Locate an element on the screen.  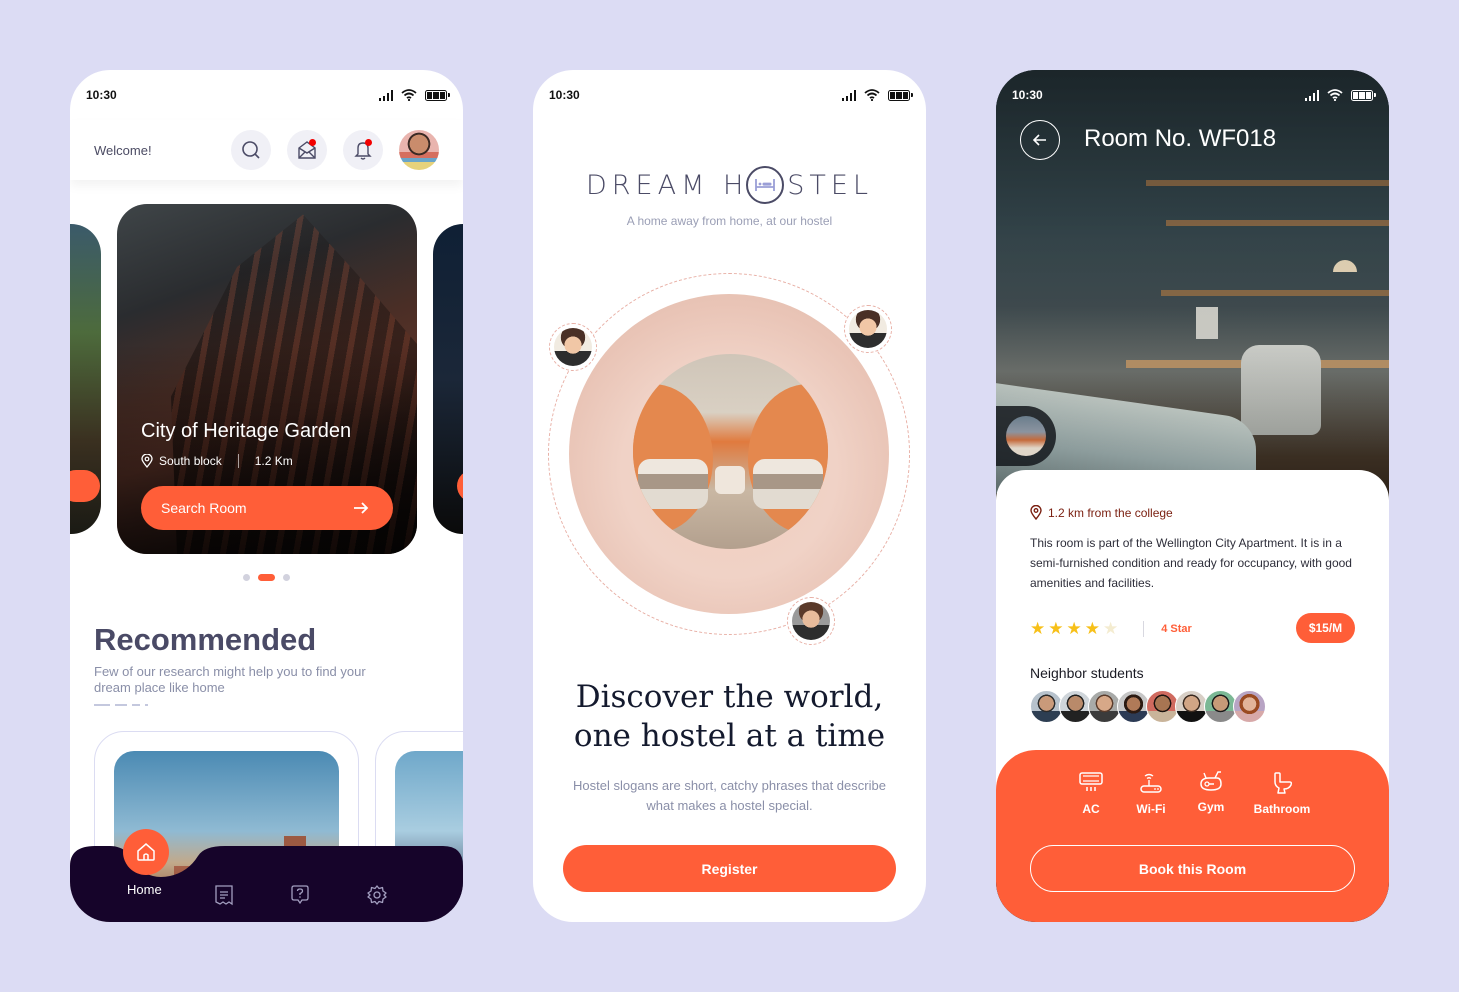
distance-text: 1.2 km from the college is located at coordinates (1110, 512).